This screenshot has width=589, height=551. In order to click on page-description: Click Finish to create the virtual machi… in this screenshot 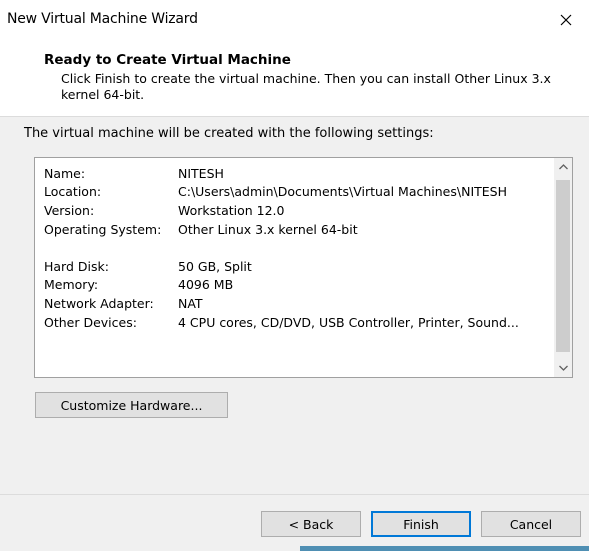, I will do `click(306, 86)`.